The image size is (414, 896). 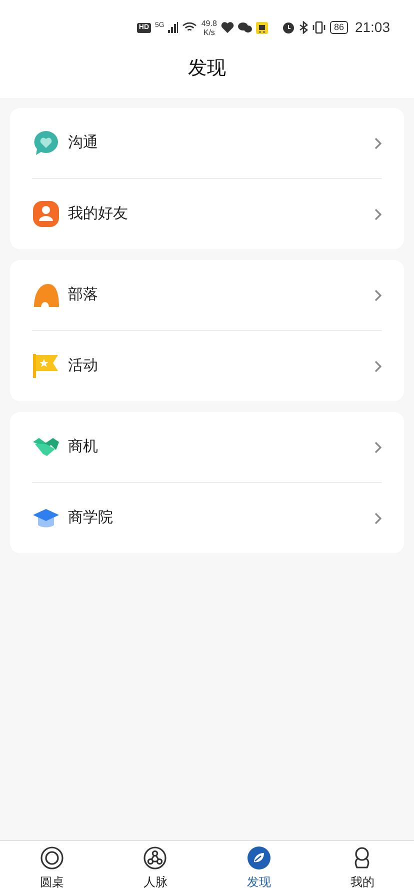 I want to click on tab-bar-item: 圆桌, so click(x=52, y=868).